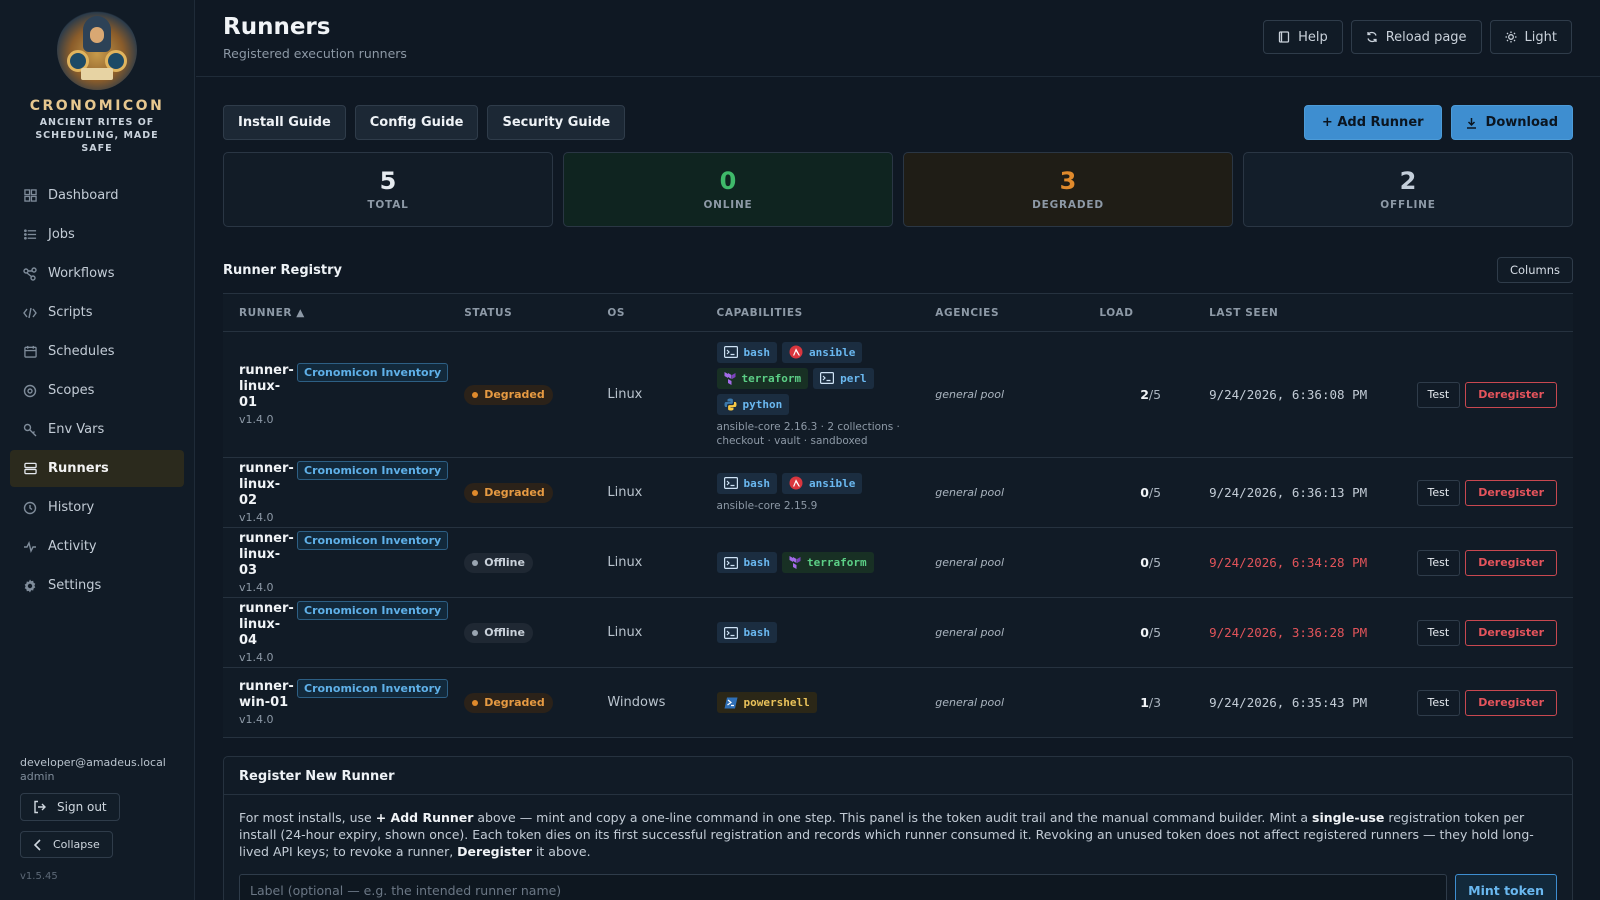 The height and width of the screenshot is (900, 1600). I want to click on stat-online-value: 0, so click(728, 181).